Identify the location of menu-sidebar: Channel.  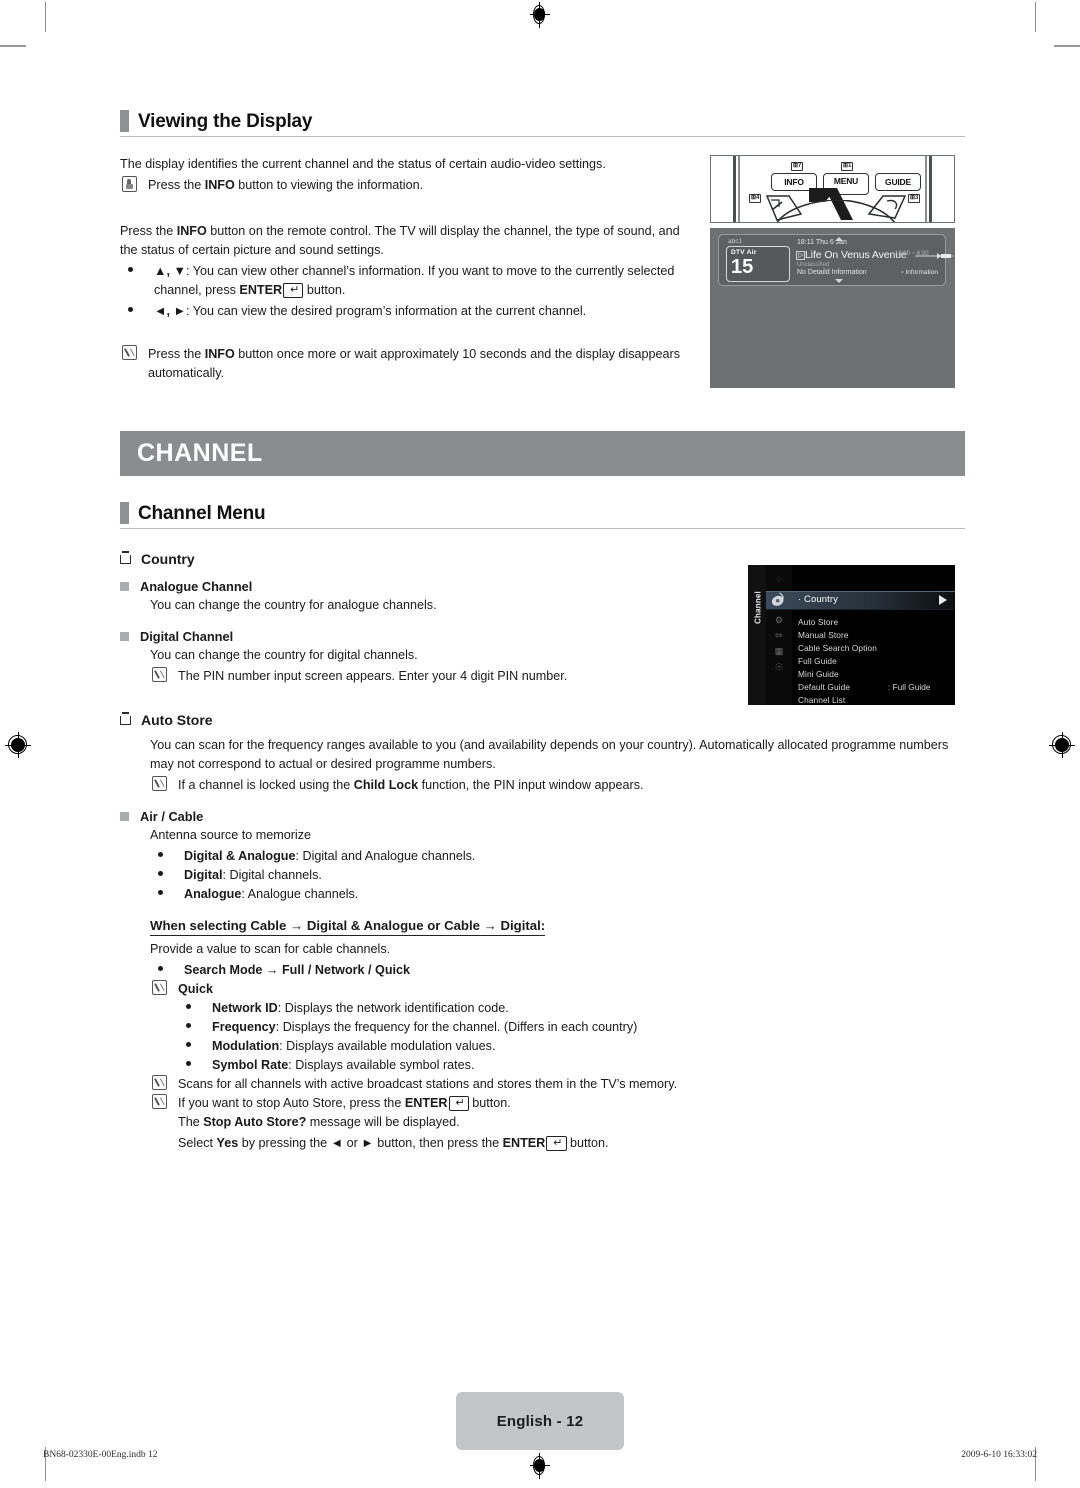
(757, 635).